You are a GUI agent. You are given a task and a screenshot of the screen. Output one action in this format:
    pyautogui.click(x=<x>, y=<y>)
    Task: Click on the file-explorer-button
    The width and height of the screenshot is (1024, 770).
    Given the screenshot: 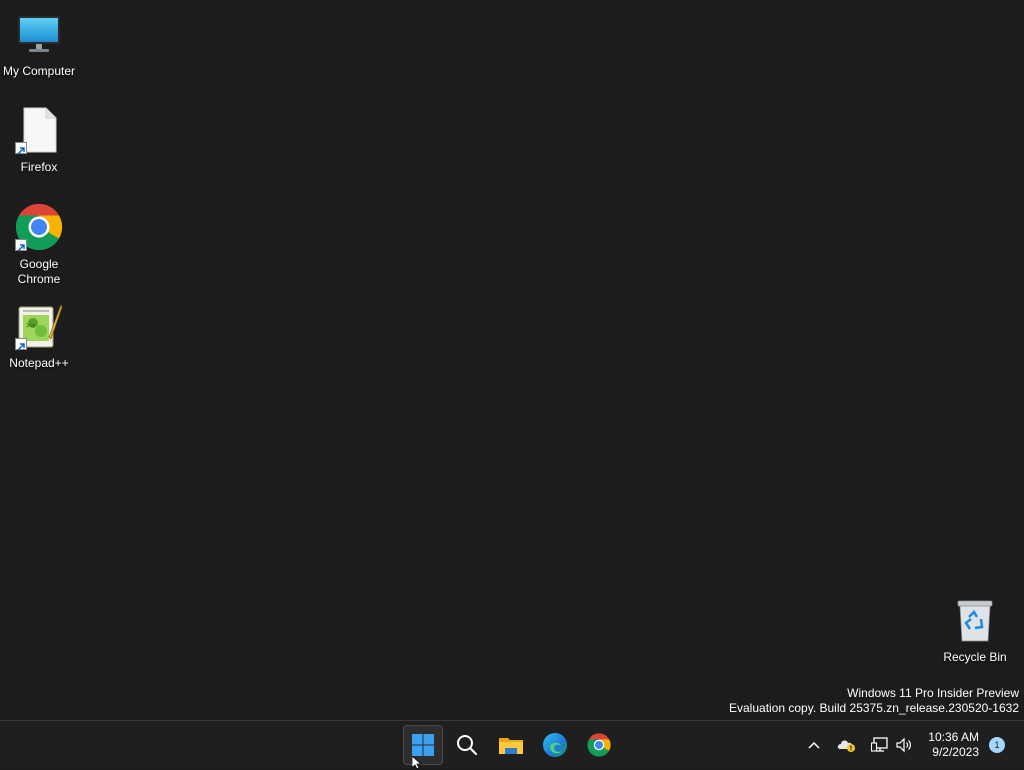 What is the action you would take?
    pyautogui.click(x=511, y=745)
    